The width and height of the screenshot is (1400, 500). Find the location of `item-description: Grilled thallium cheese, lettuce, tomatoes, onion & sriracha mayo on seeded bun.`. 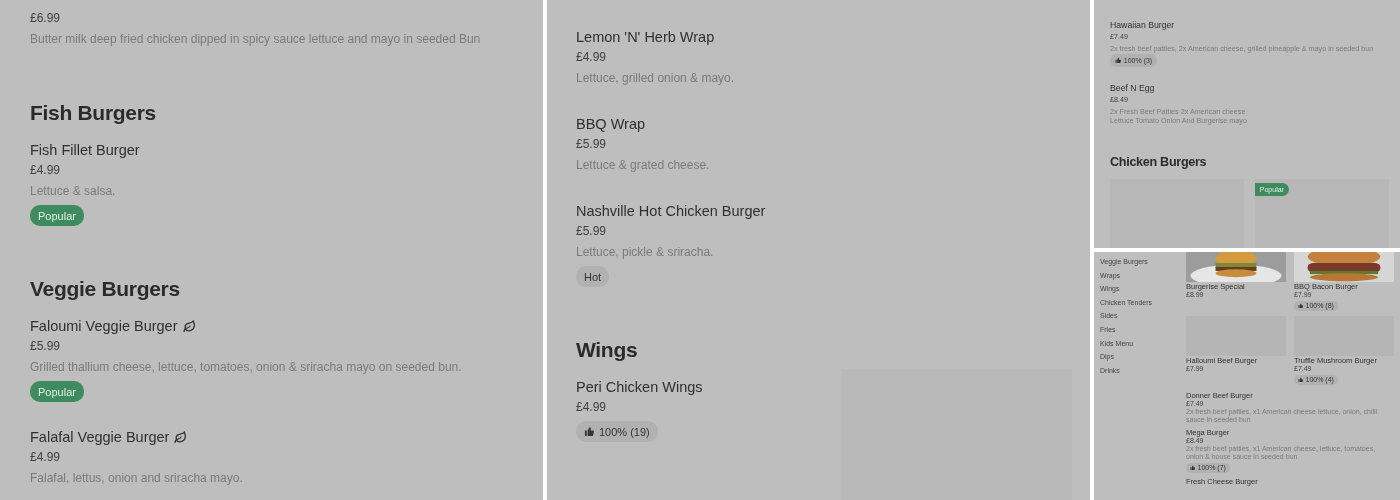

item-description: Grilled thallium cheese, lettuce, tomatoes, onion & sriracha mayo on seeded bun. is located at coordinates (246, 367).